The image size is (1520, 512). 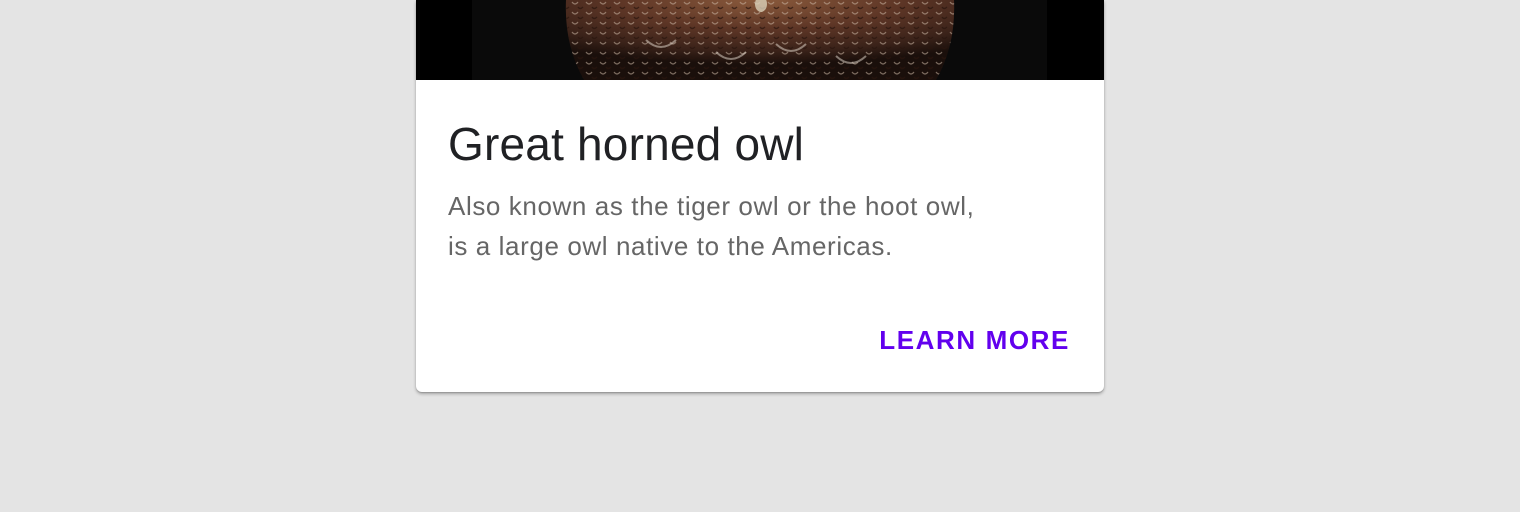 I want to click on owl-photo-graphic, so click(x=760, y=40).